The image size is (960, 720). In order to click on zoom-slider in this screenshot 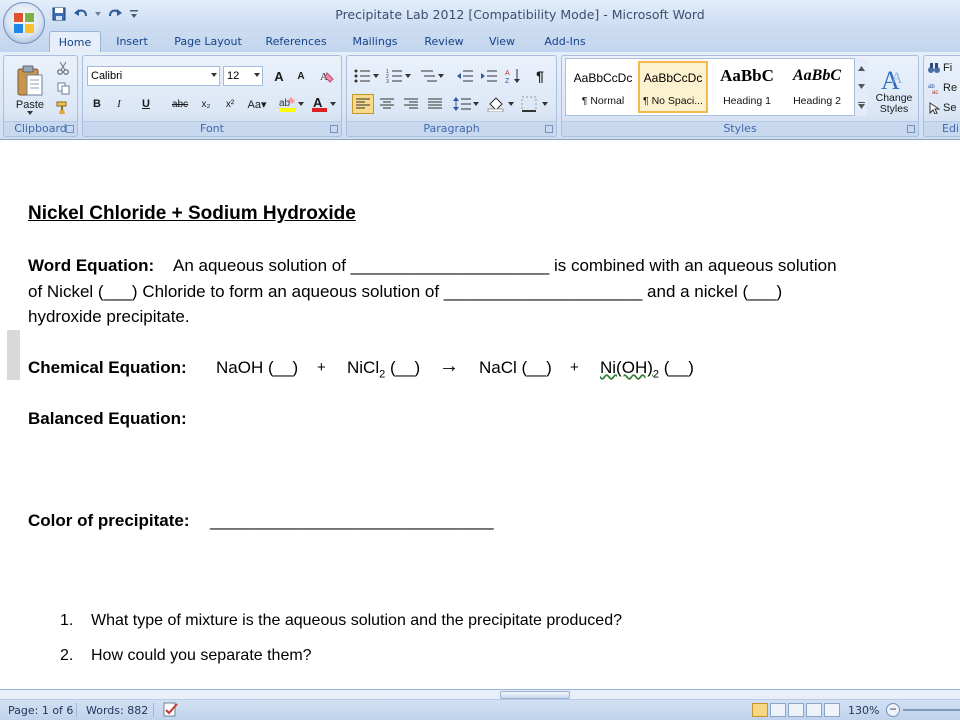, I will do `click(931, 710)`.